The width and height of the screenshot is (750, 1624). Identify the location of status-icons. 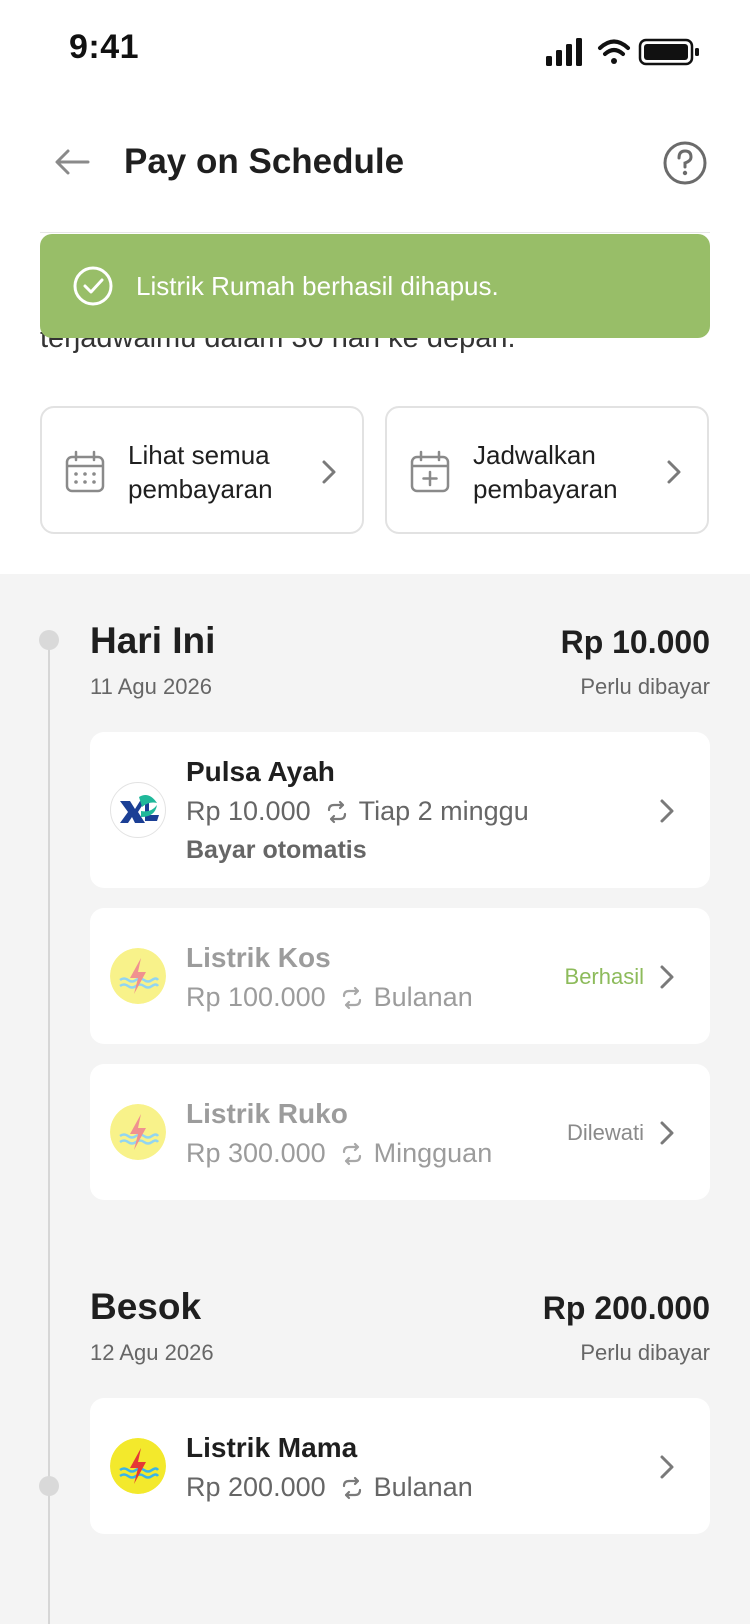
(622, 52).